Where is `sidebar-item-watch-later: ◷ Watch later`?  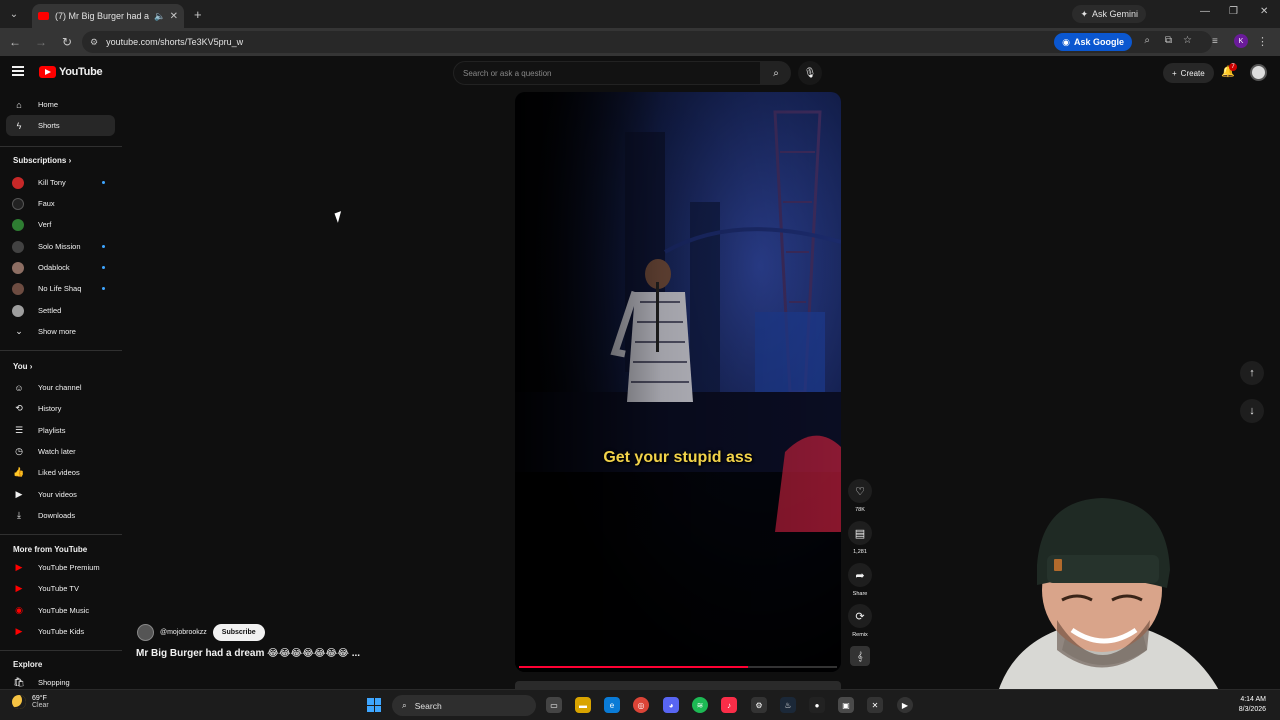
sidebar-item-watch-later: ◷ Watch later is located at coordinates (60, 451).